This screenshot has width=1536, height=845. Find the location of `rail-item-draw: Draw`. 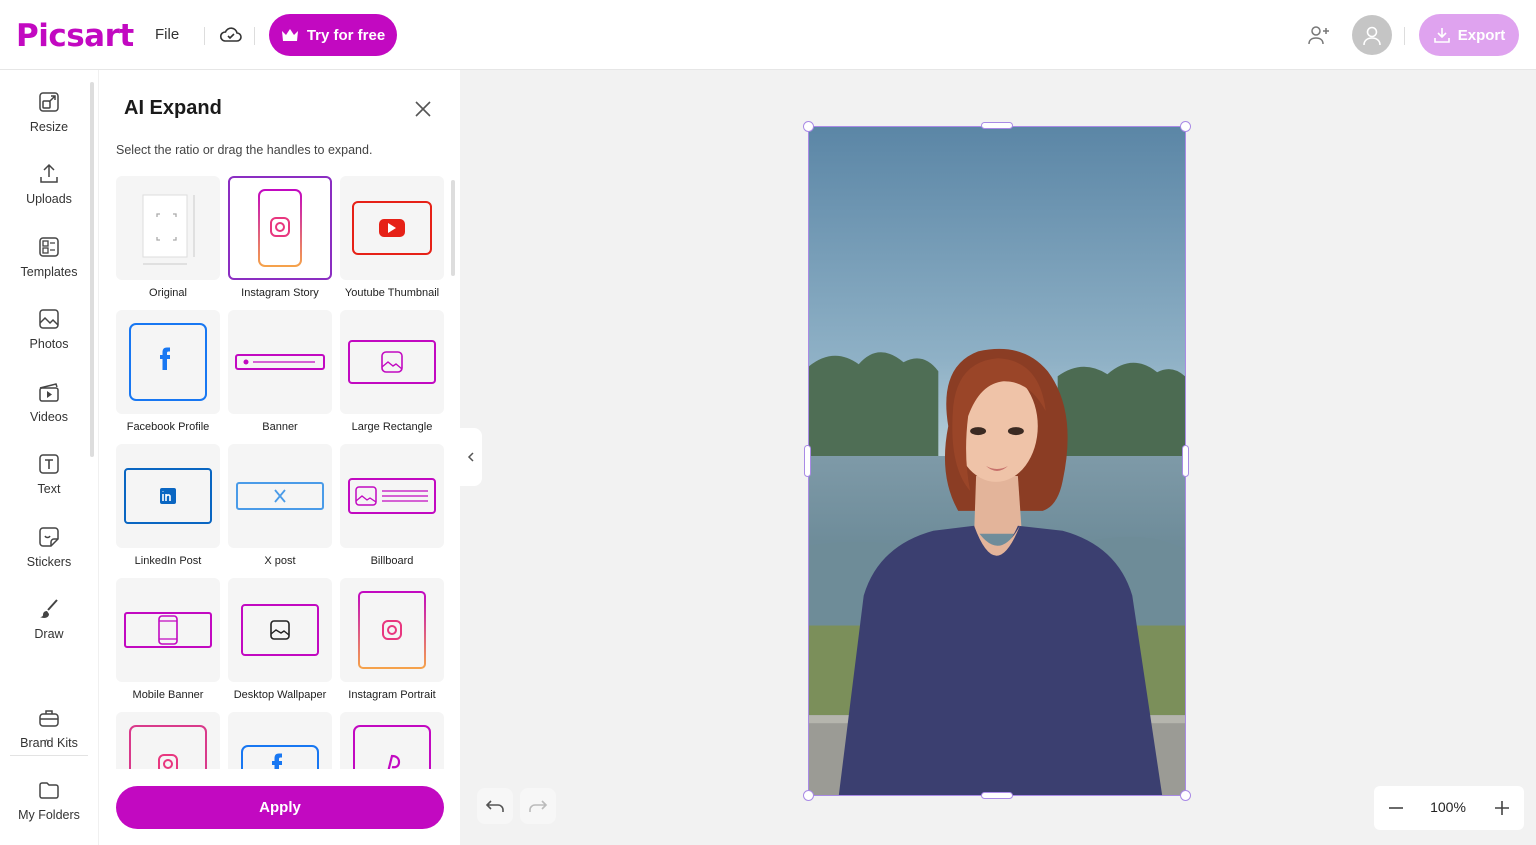

rail-item-draw: Draw is located at coordinates (49, 629).